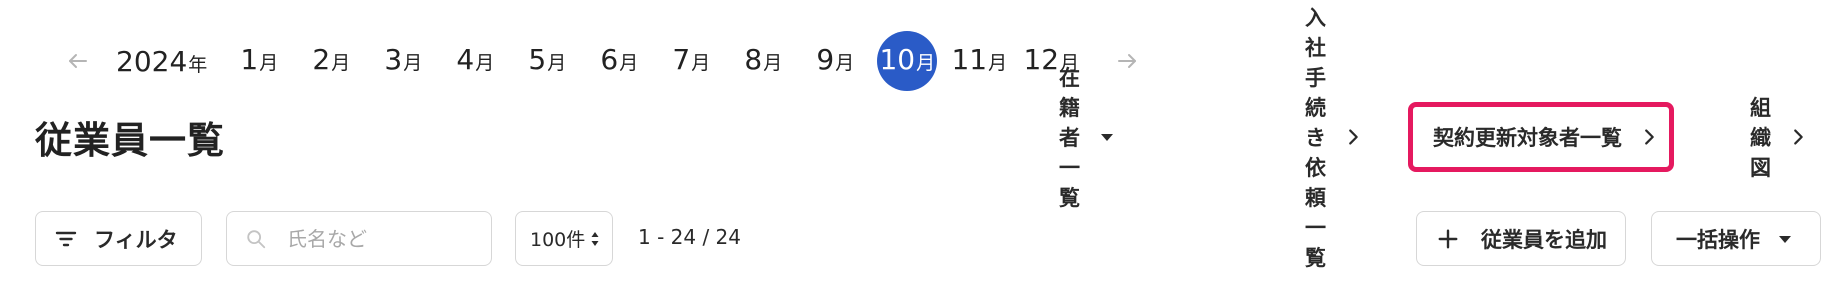 This screenshot has width=1847, height=288. I want to click on roster-dropdown: 在籍者一覧, so click(1086, 138).